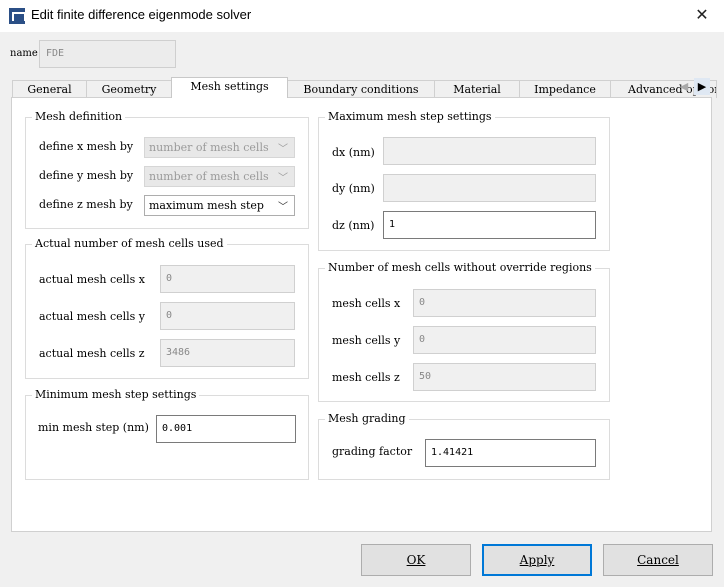  I want to click on define-z-value: maximum mesh step, so click(206, 205).